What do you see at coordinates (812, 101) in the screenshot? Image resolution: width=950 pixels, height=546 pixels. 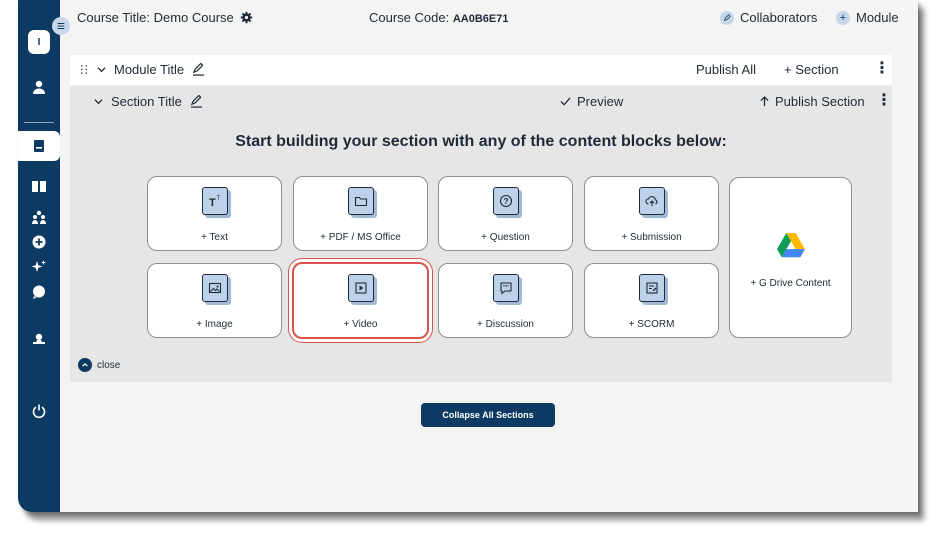 I see `publish-section-button: Publish Section` at bounding box center [812, 101].